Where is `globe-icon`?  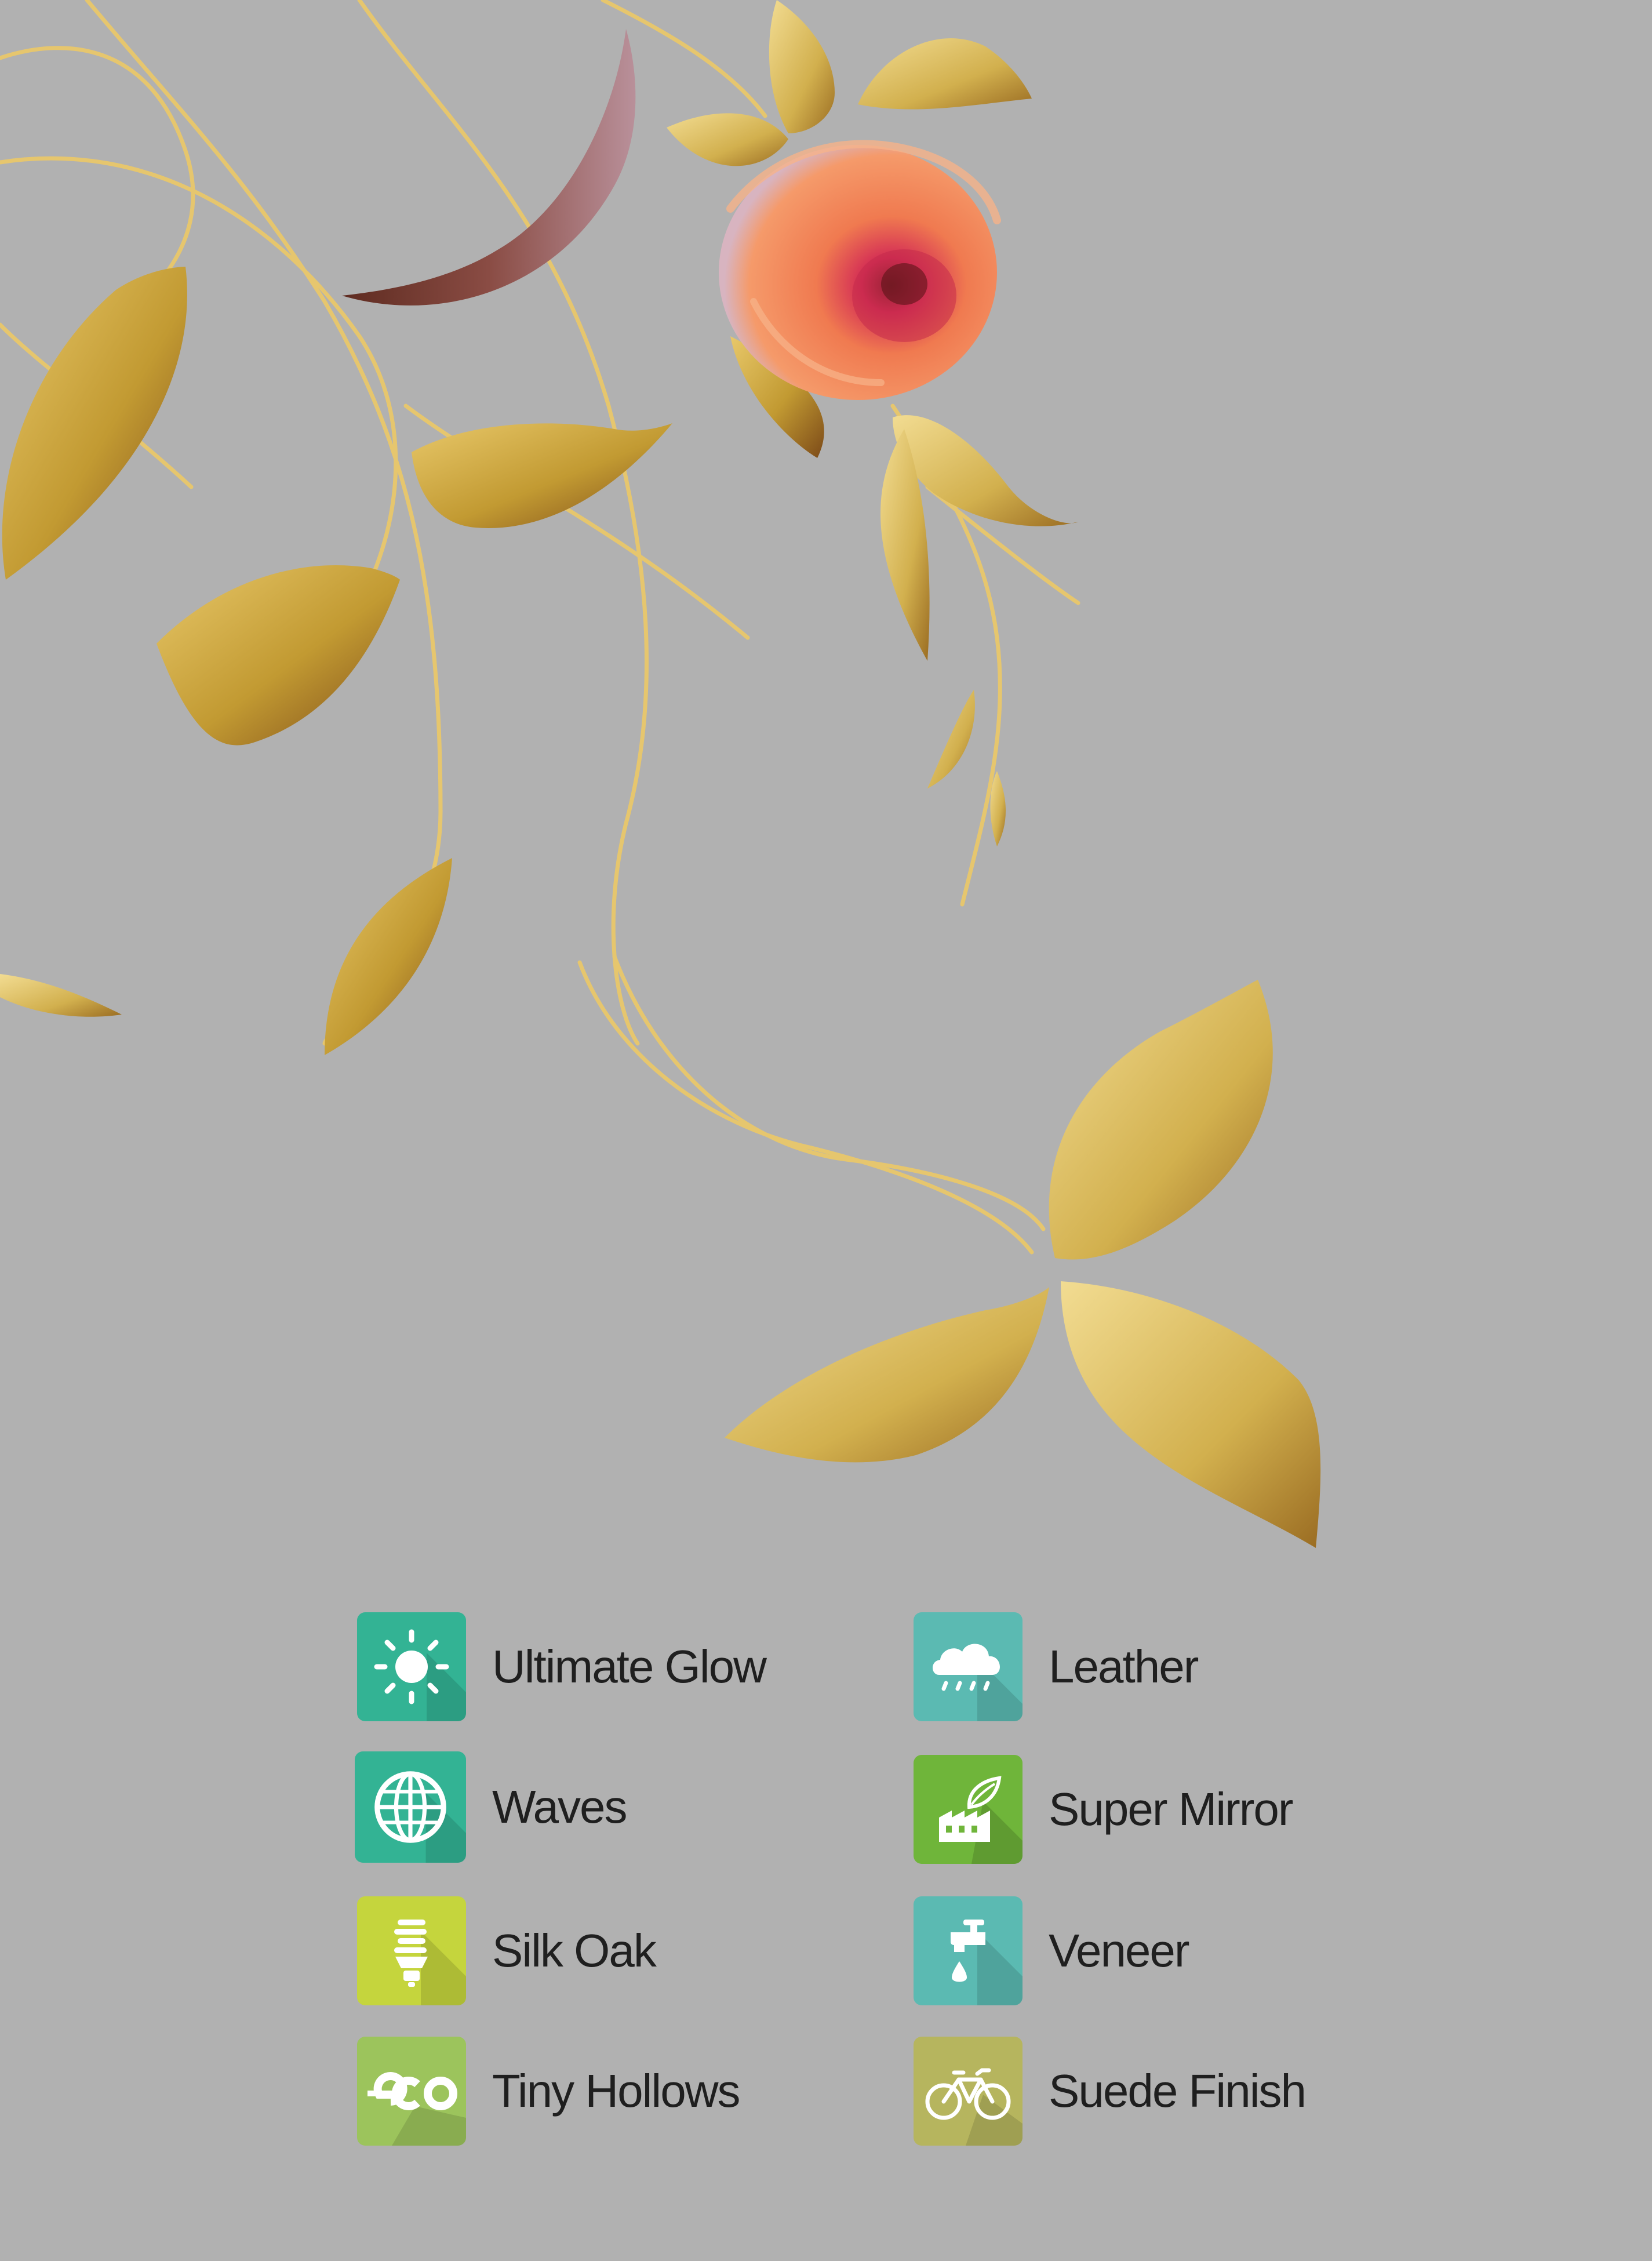
globe-icon is located at coordinates (410, 1807).